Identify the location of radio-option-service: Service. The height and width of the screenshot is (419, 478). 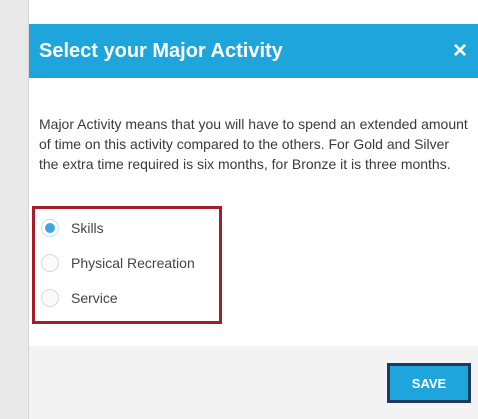
(79, 298).